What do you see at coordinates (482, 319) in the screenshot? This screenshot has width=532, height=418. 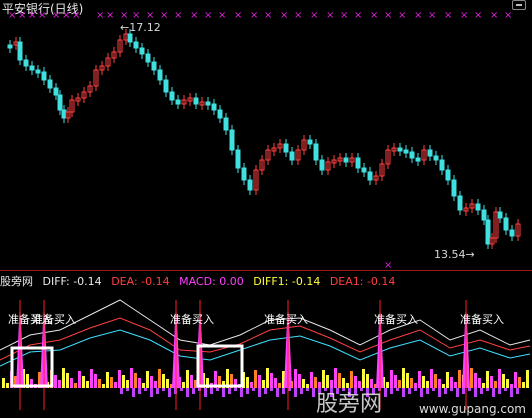 I see `signal-label-6: 准备买入` at bounding box center [482, 319].